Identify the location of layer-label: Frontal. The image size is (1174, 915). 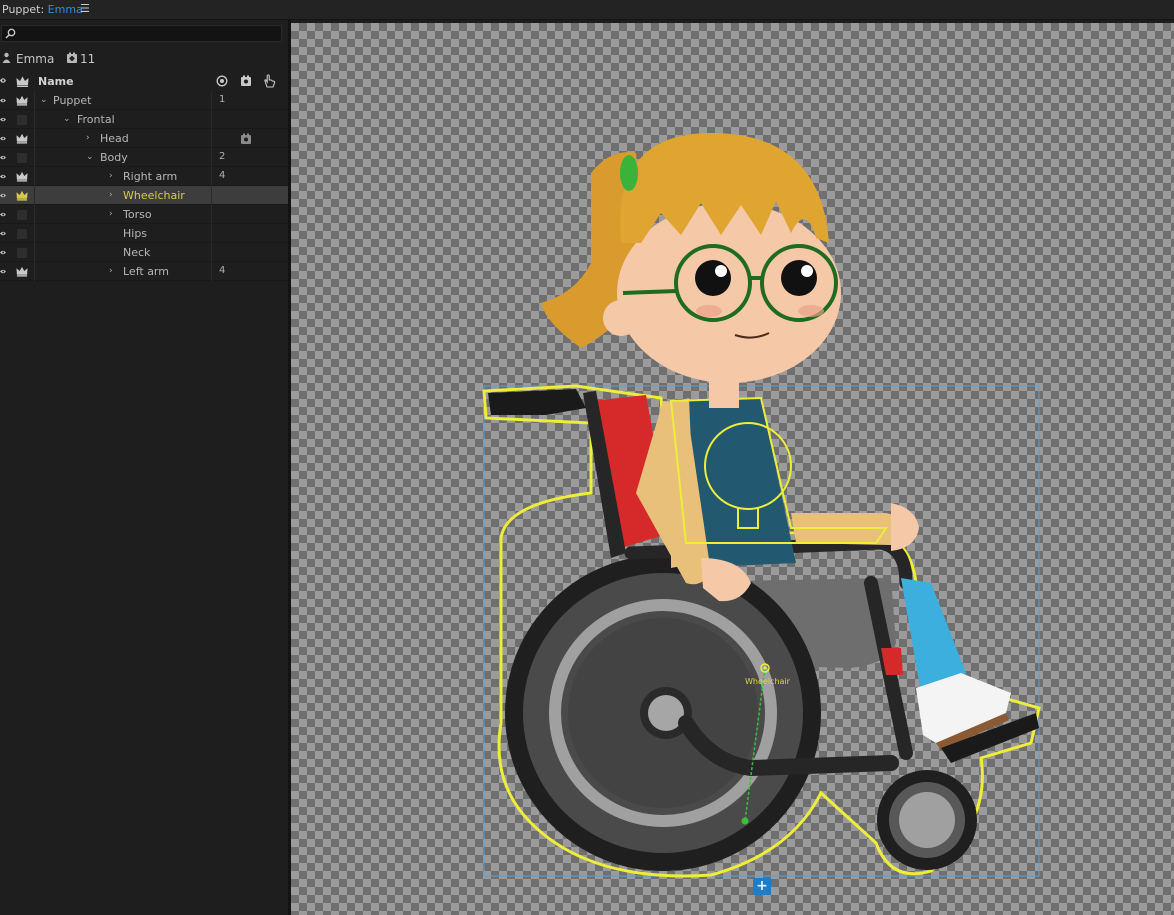
(96, 119).